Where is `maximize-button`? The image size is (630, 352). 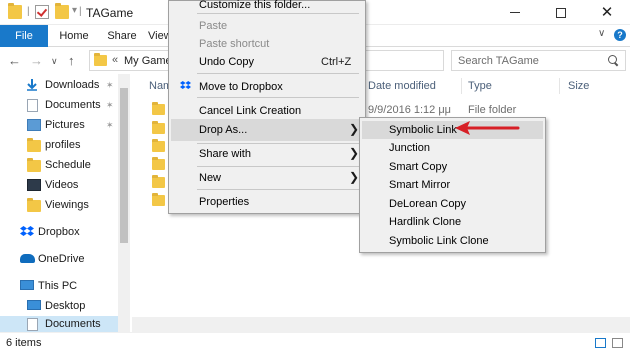
maximize-button is located at coordinates (561, 12).